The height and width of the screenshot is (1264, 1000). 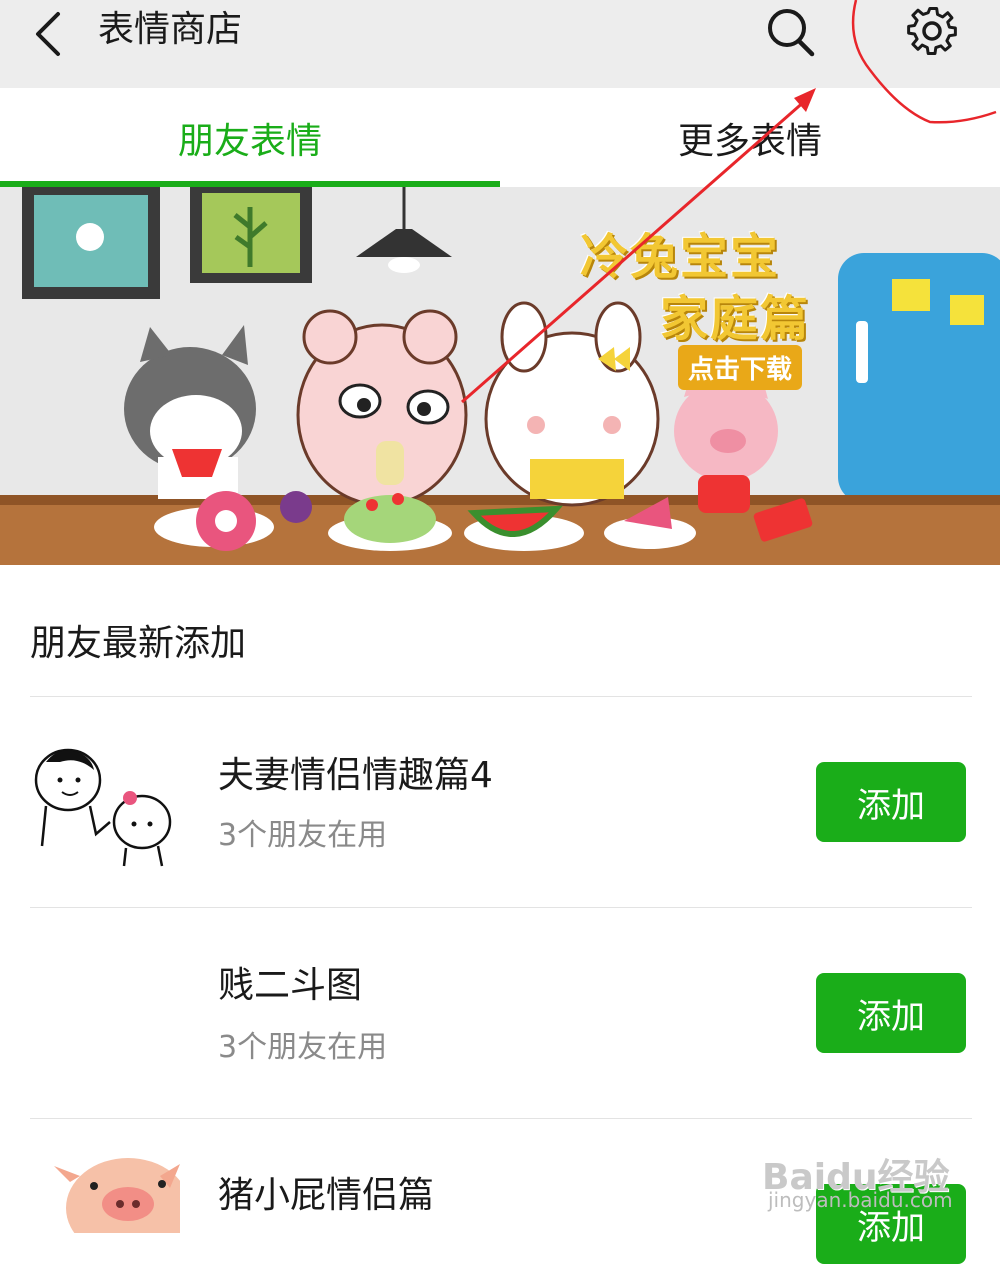 I want to click on item-name: 猪小屁情侣篇, so click(x=326, y=1195).